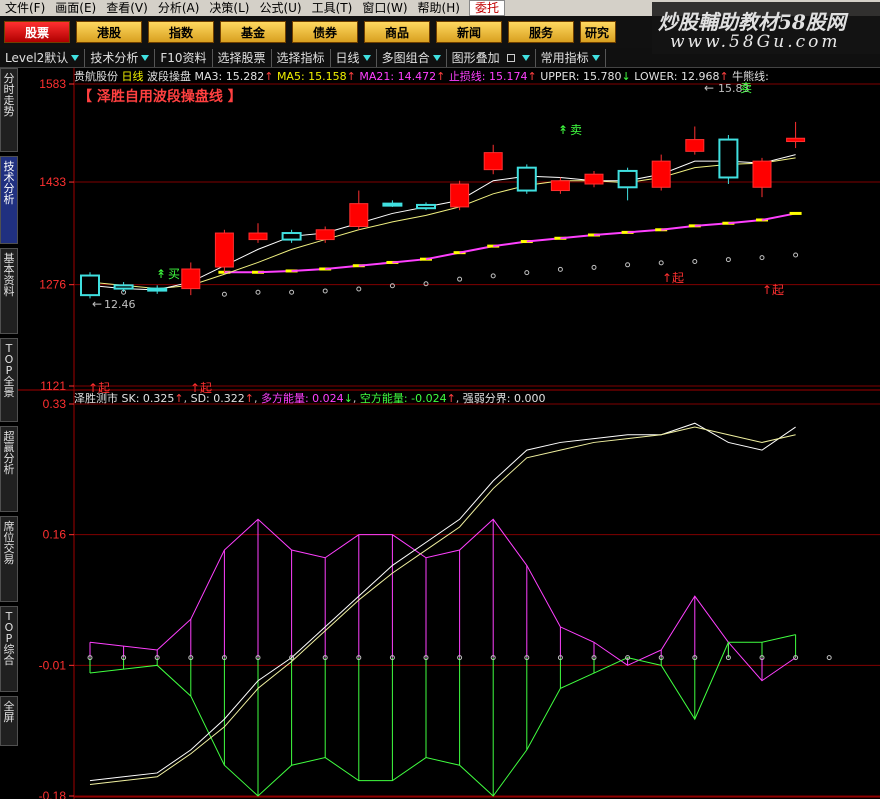 This screenshot has height=799, width=880. What do you see at coordinates (398, 76) in the screenshot?
I see `ma21-value: MA21: 14.472` at bounding box center [398, 76].